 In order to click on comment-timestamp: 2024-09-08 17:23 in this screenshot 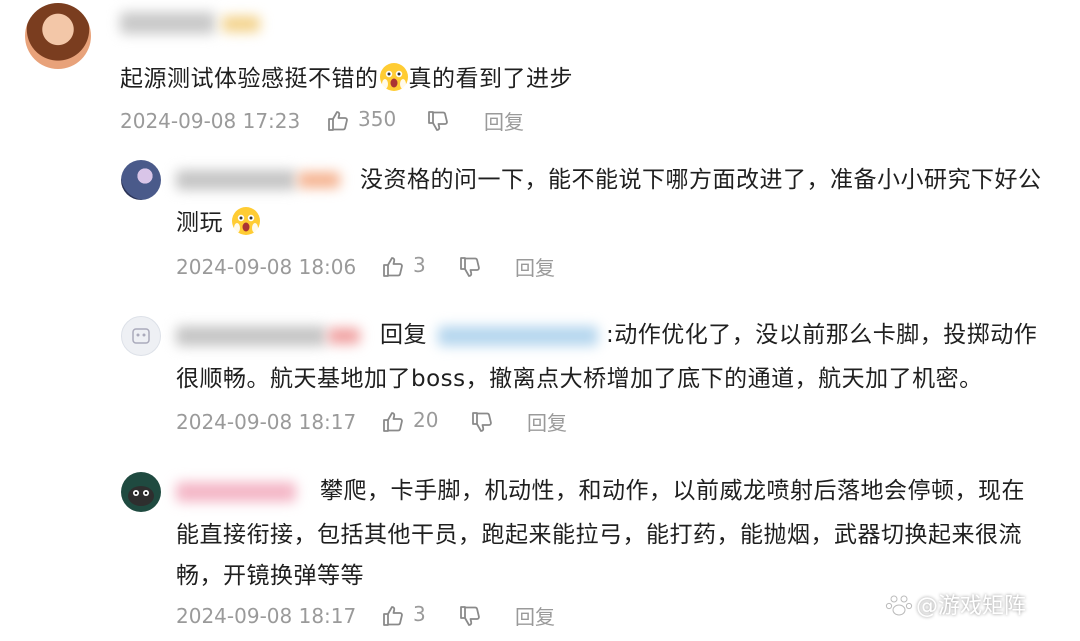, I will do `click(210, 121)`.